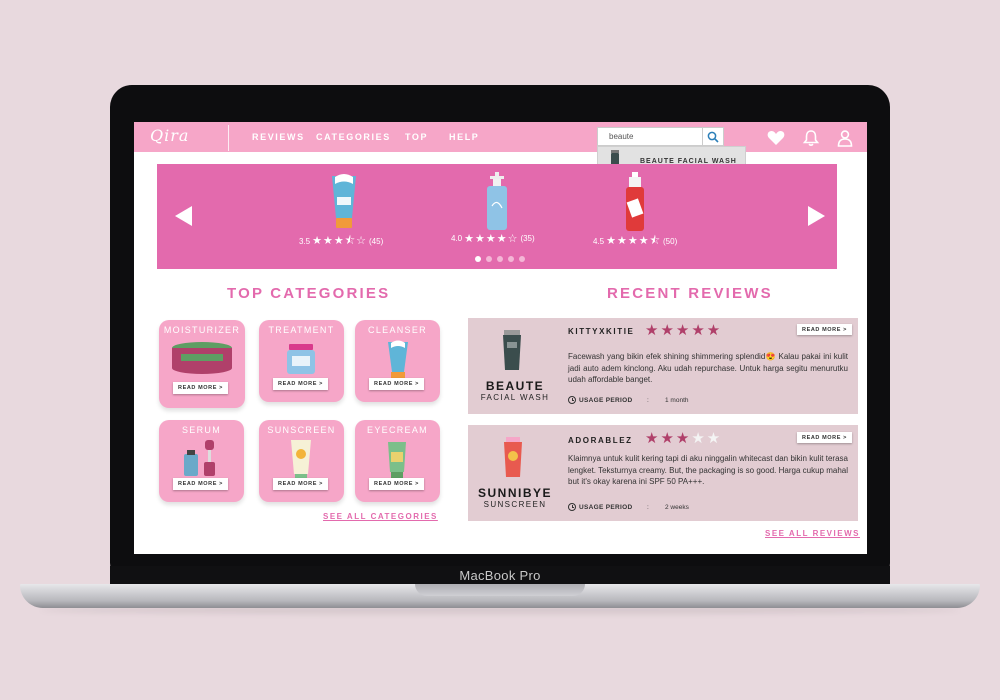  I want to click on facial-wash-product-image, so click(512, 350).